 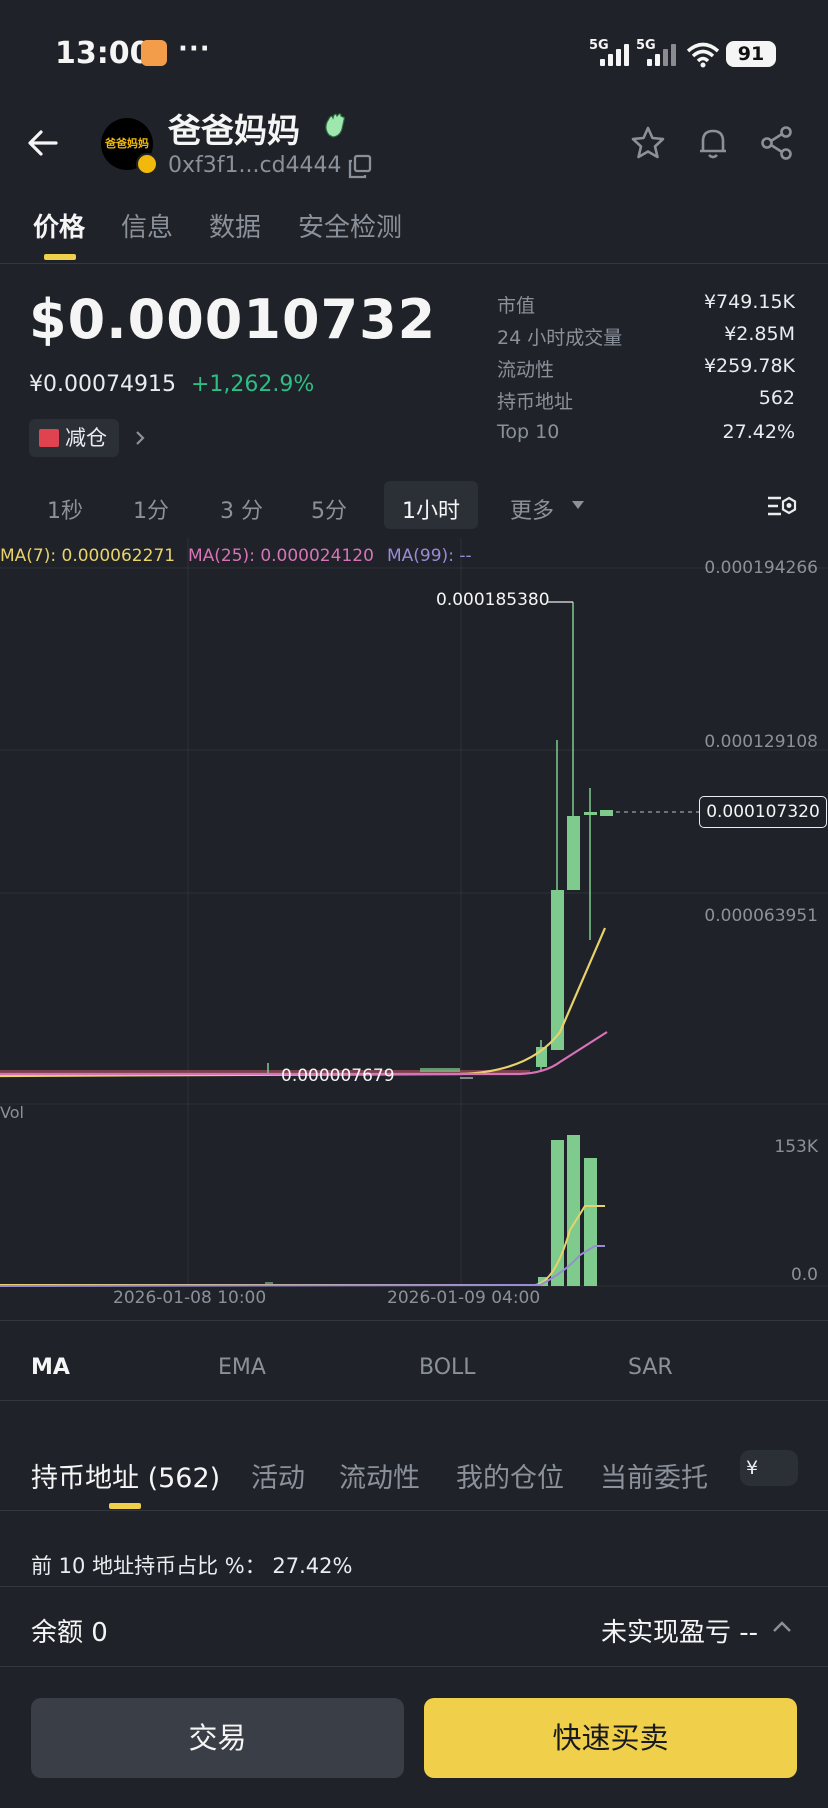 What do you see at coordinates (255, 165) in the screenshot?
I see `token-address: 0xf3f1...cd4444` at bounding box center [255, 165].